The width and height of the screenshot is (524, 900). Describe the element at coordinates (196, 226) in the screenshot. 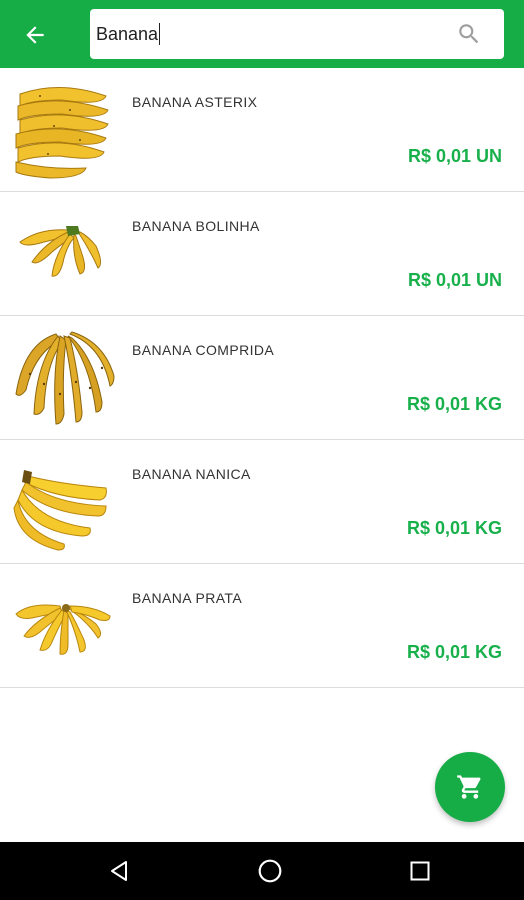

I see `product-name: BANANA BOLINHA` at that location.